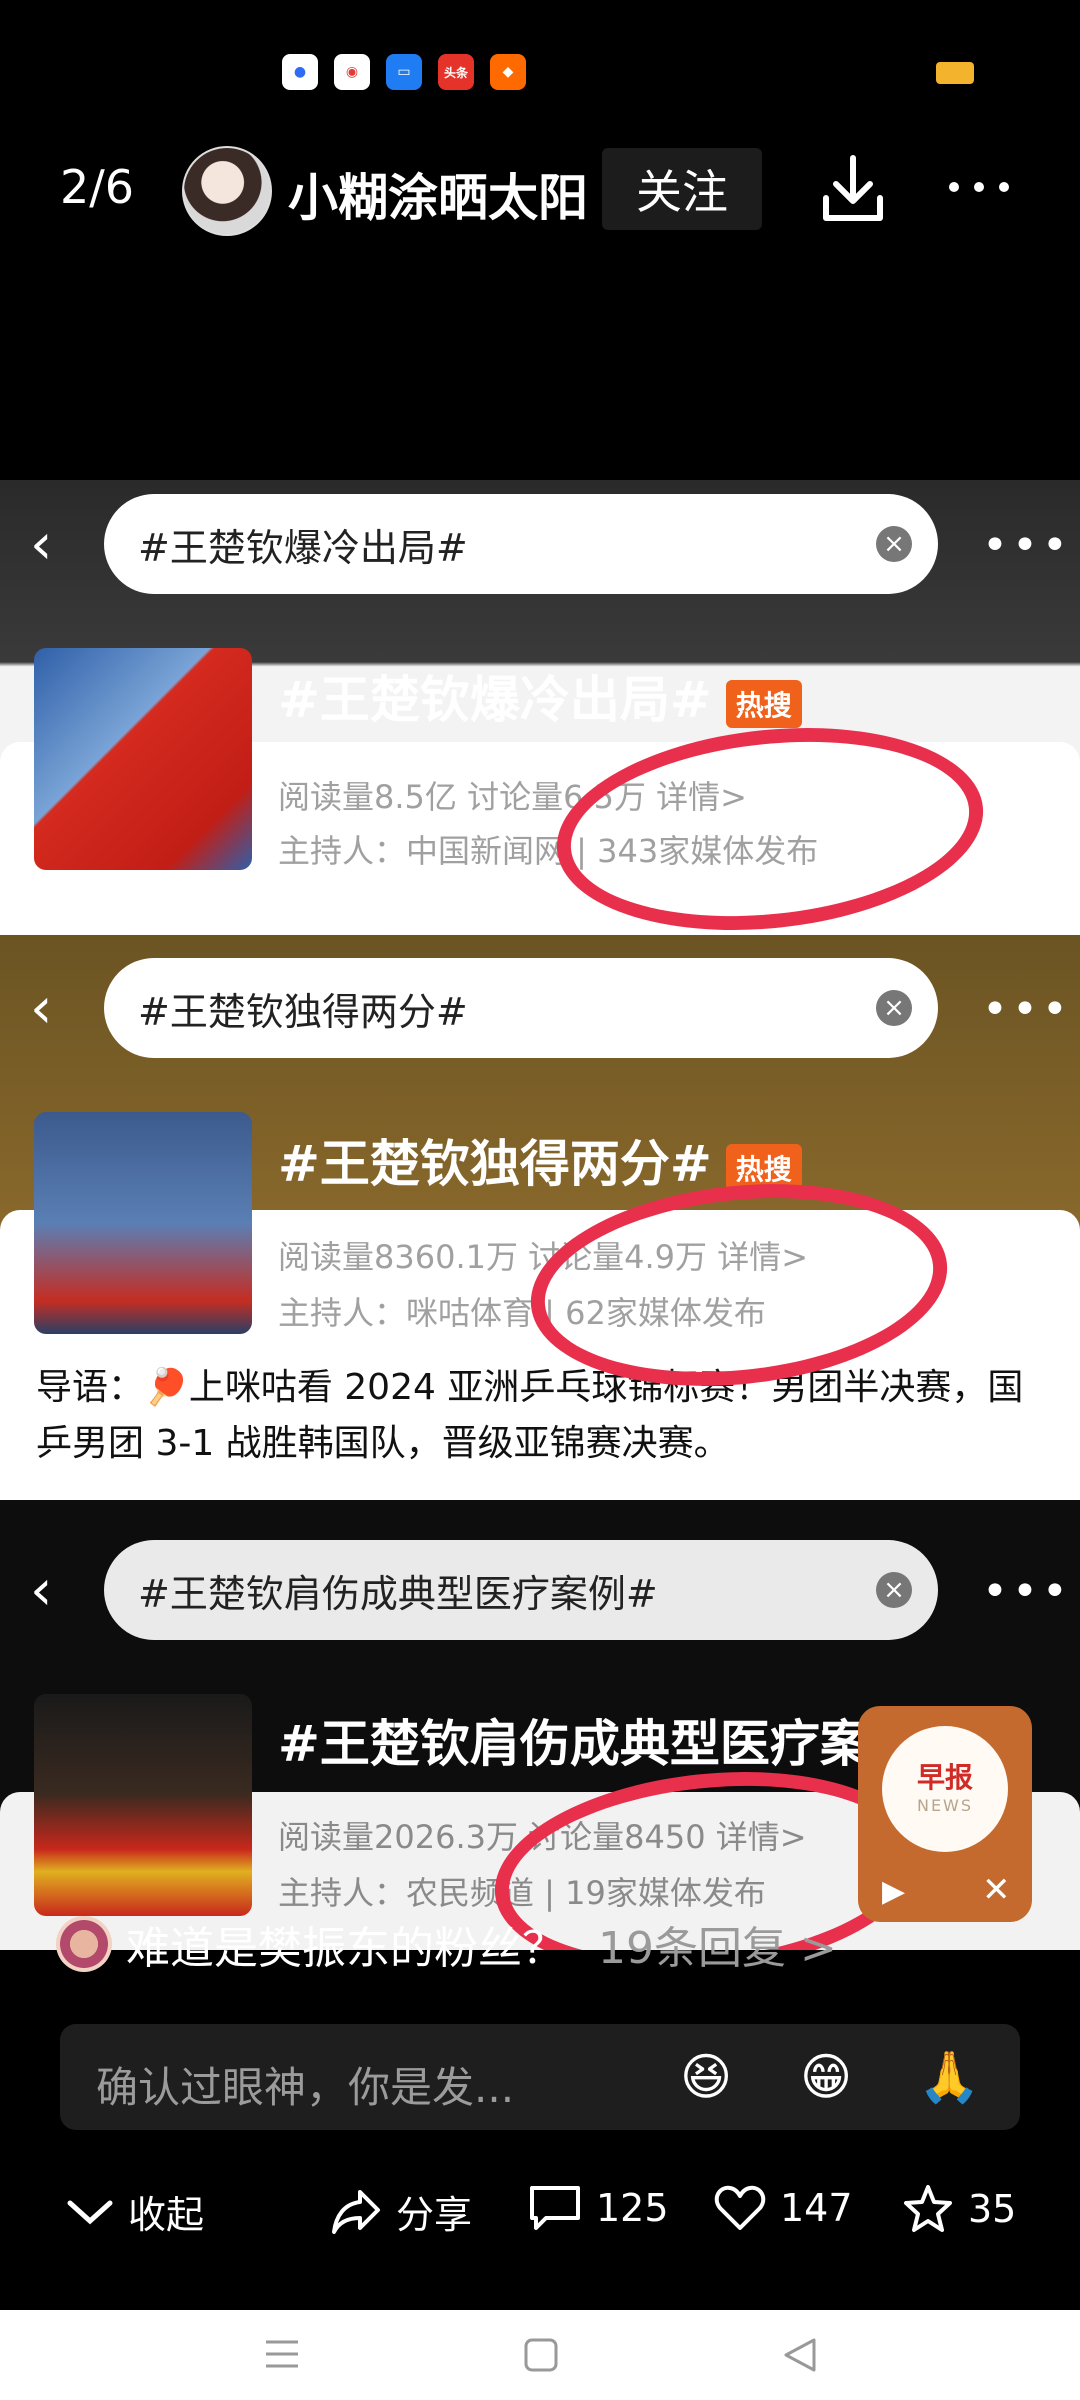 This screenshot has width=1080, height=2400. Describe the element at coordinates (456, 72) in the screenshot. I see `toutiao-icon: 头条` at that location.